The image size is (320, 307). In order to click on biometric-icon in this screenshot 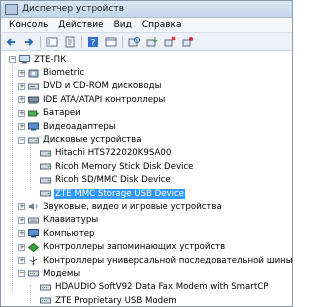, I will do `click(33, 73)`.